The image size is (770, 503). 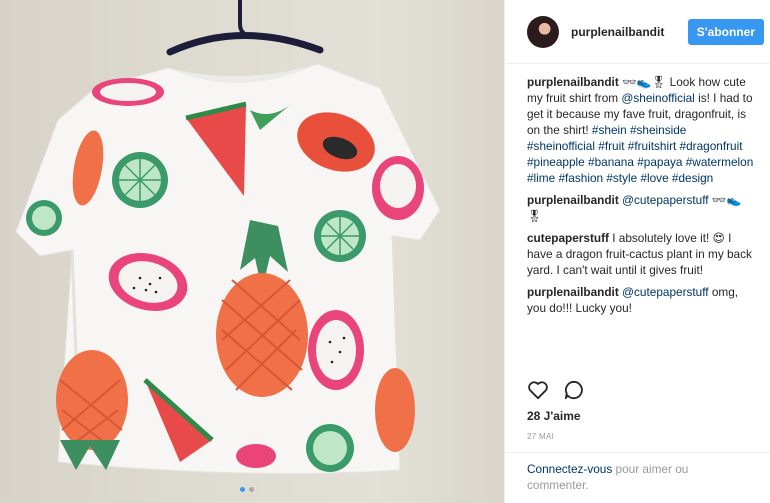 What do you see at coordinates (541, 436) in the screenshot?
I see `post-date: 27 MAI` at bounding box center [541, 436].